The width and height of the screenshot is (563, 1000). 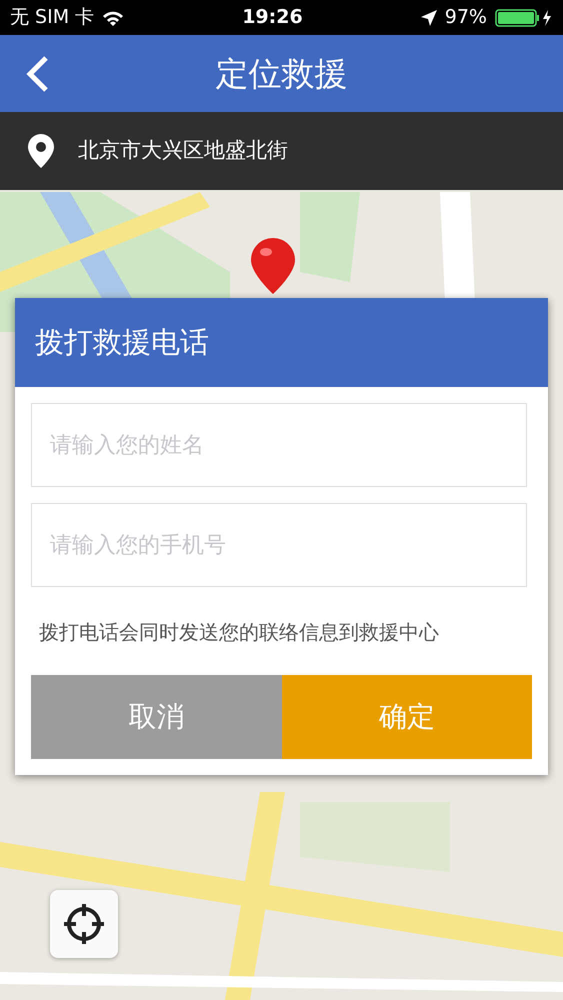 What do you see at coordinates (41, 151) in the screenshot?
I see `location-pin-icon` at bounding box center [41, 151].